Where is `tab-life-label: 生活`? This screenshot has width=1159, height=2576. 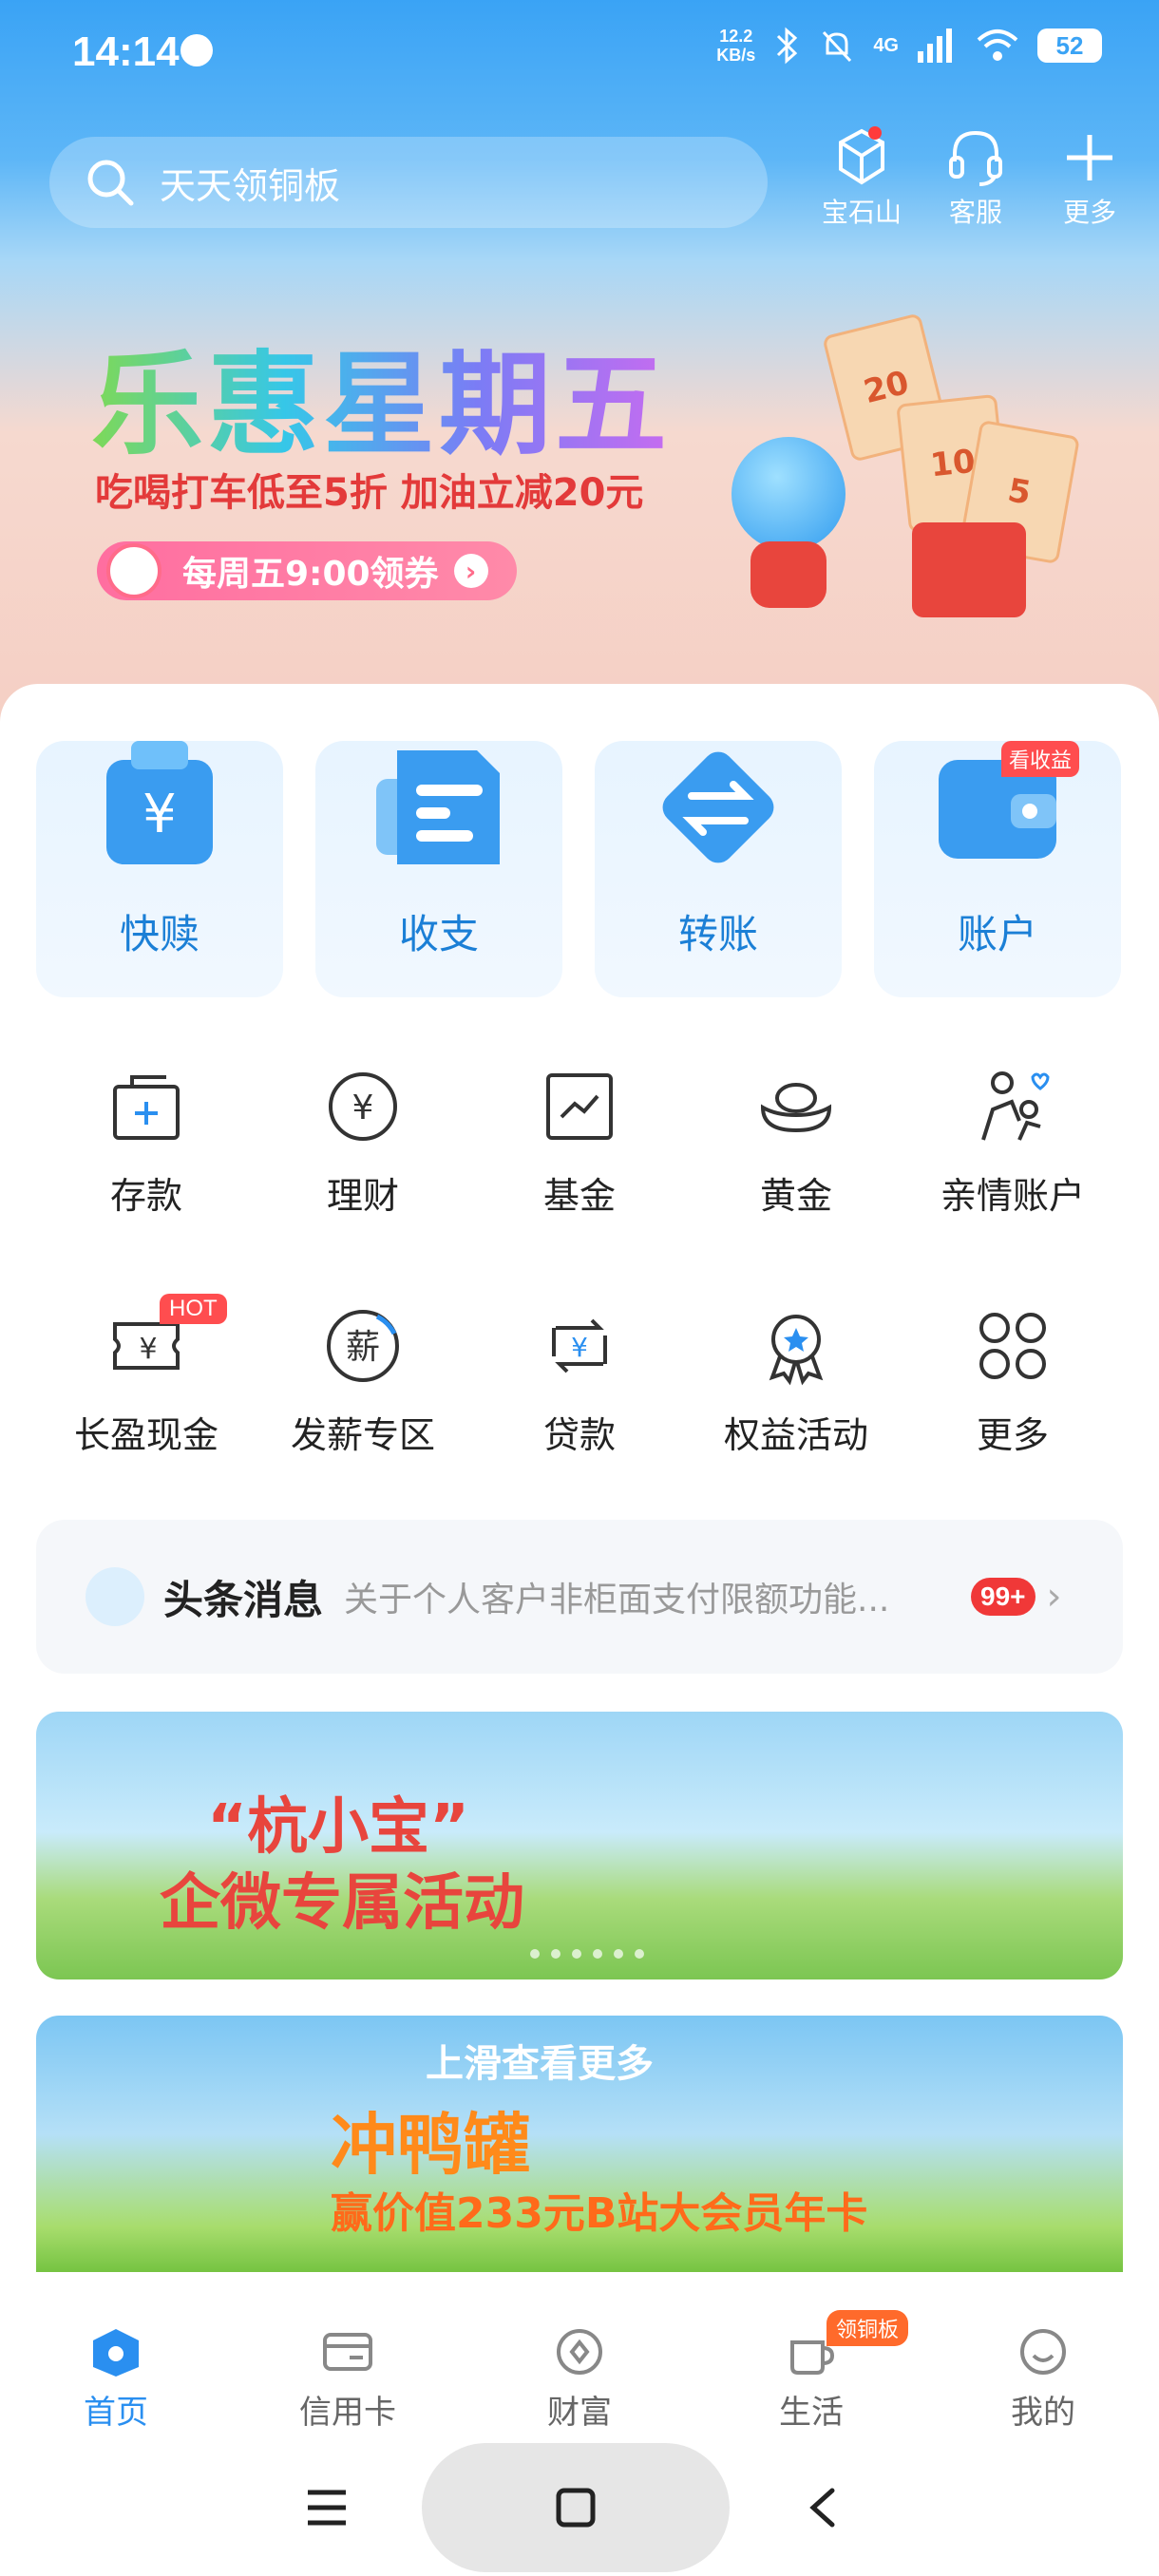
tab-life-label: 生活 is located at coordinates (811, 2413).